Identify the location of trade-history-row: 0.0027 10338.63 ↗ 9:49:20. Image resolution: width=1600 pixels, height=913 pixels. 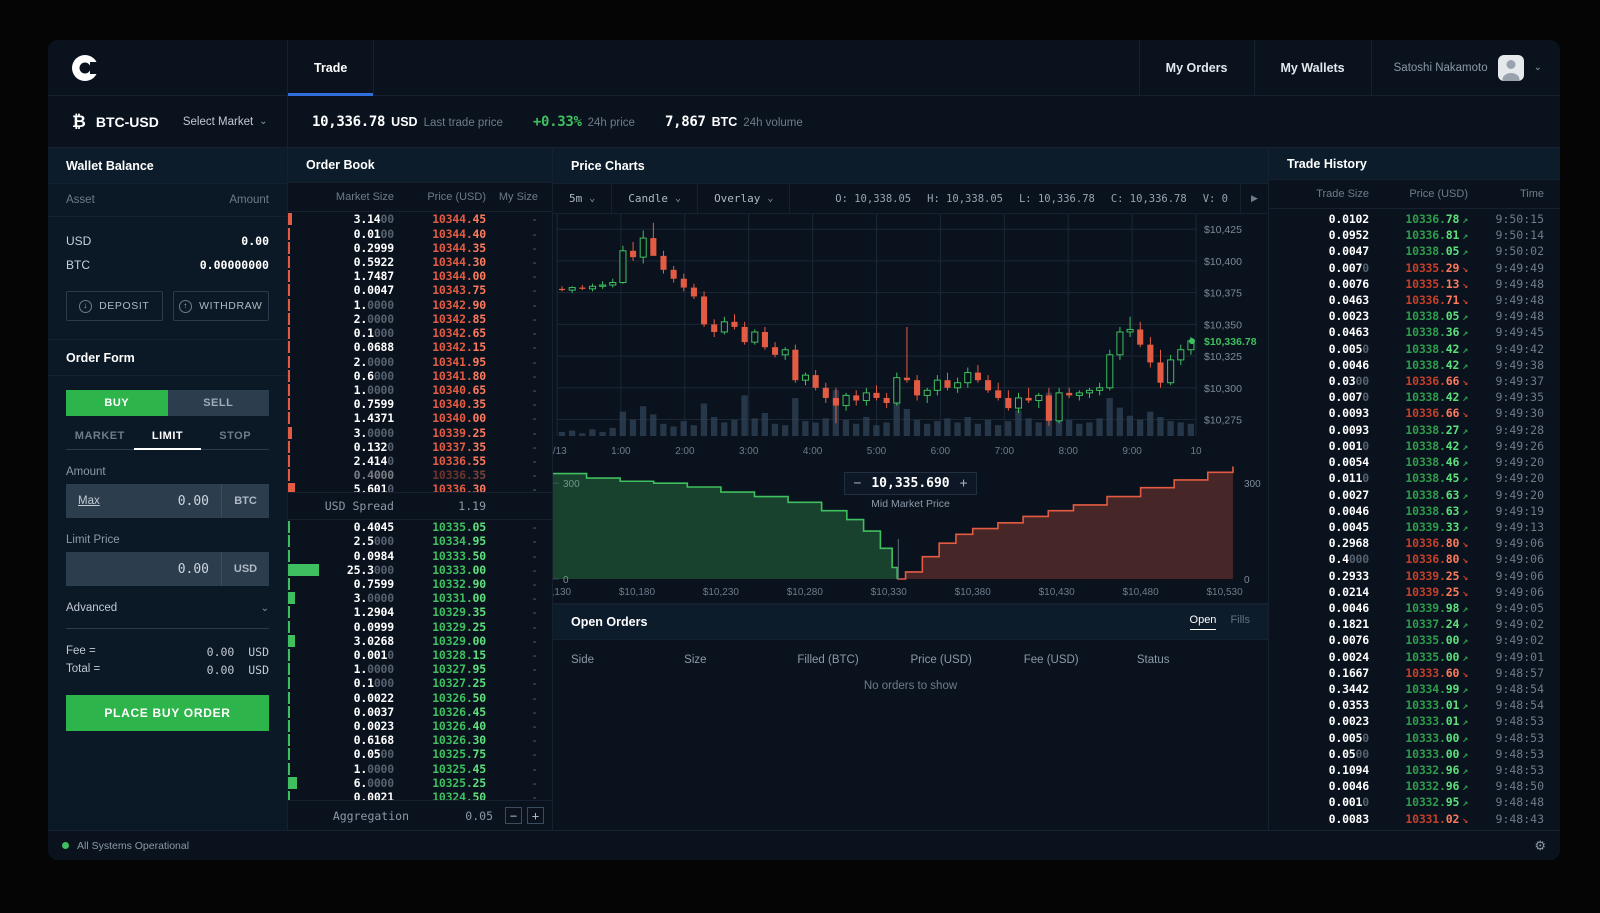
(1414, 496).